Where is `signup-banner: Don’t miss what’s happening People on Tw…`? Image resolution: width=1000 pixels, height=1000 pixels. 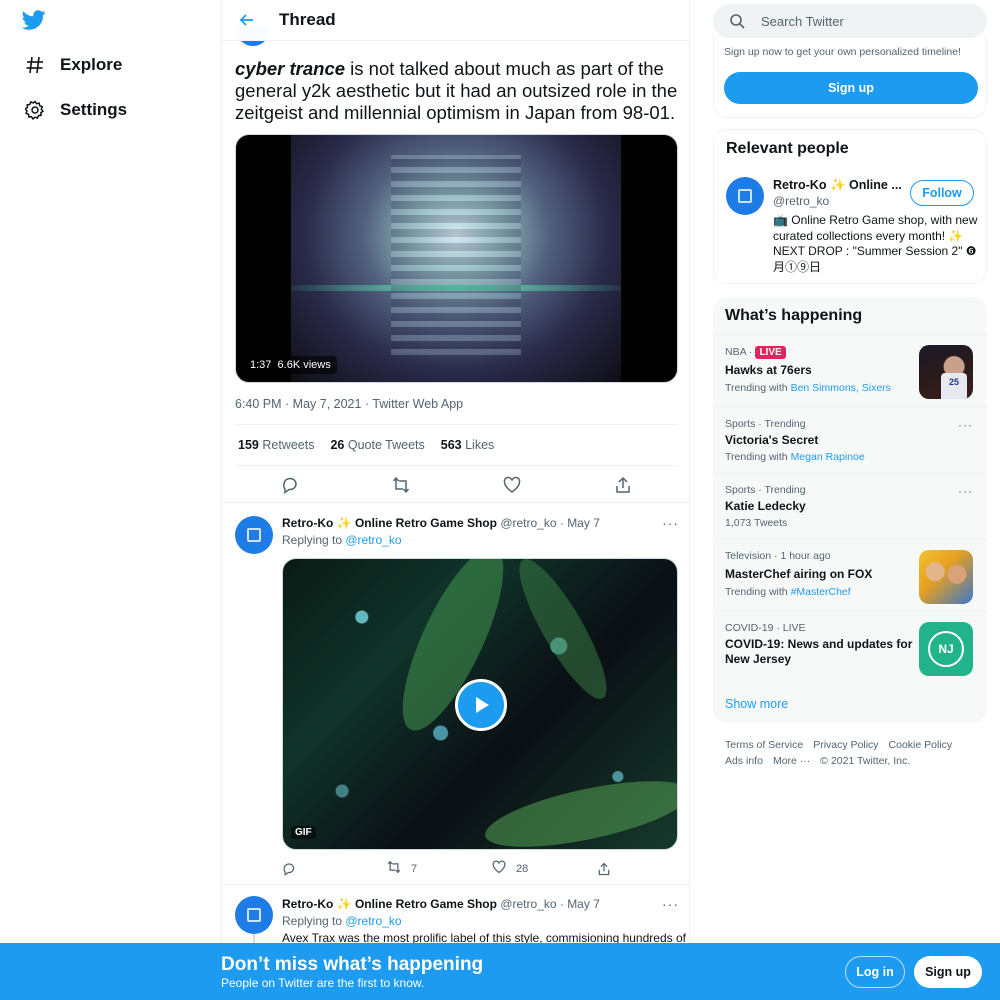 signup-banner: Don’t miss what’s happening People on Tw… is located at coordinates (500, 971).